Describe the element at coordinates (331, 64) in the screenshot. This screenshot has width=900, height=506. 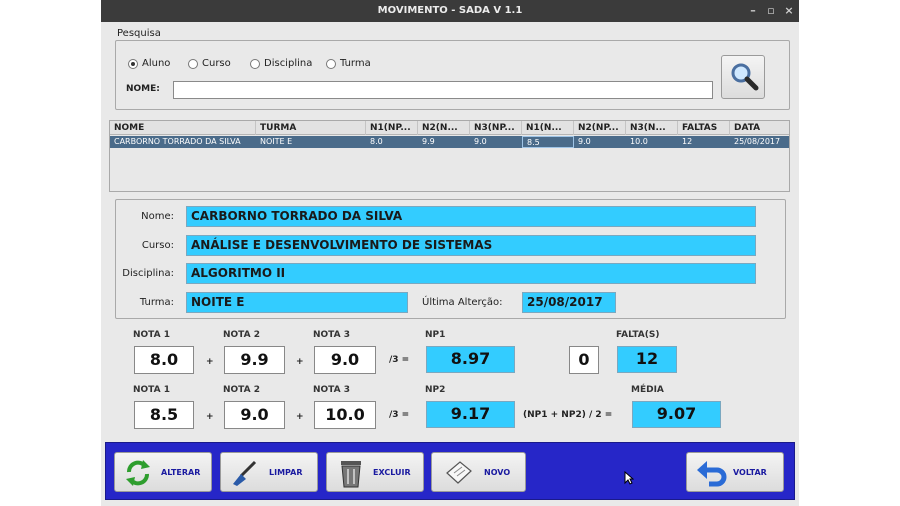
I see `radio-turma` at that location.